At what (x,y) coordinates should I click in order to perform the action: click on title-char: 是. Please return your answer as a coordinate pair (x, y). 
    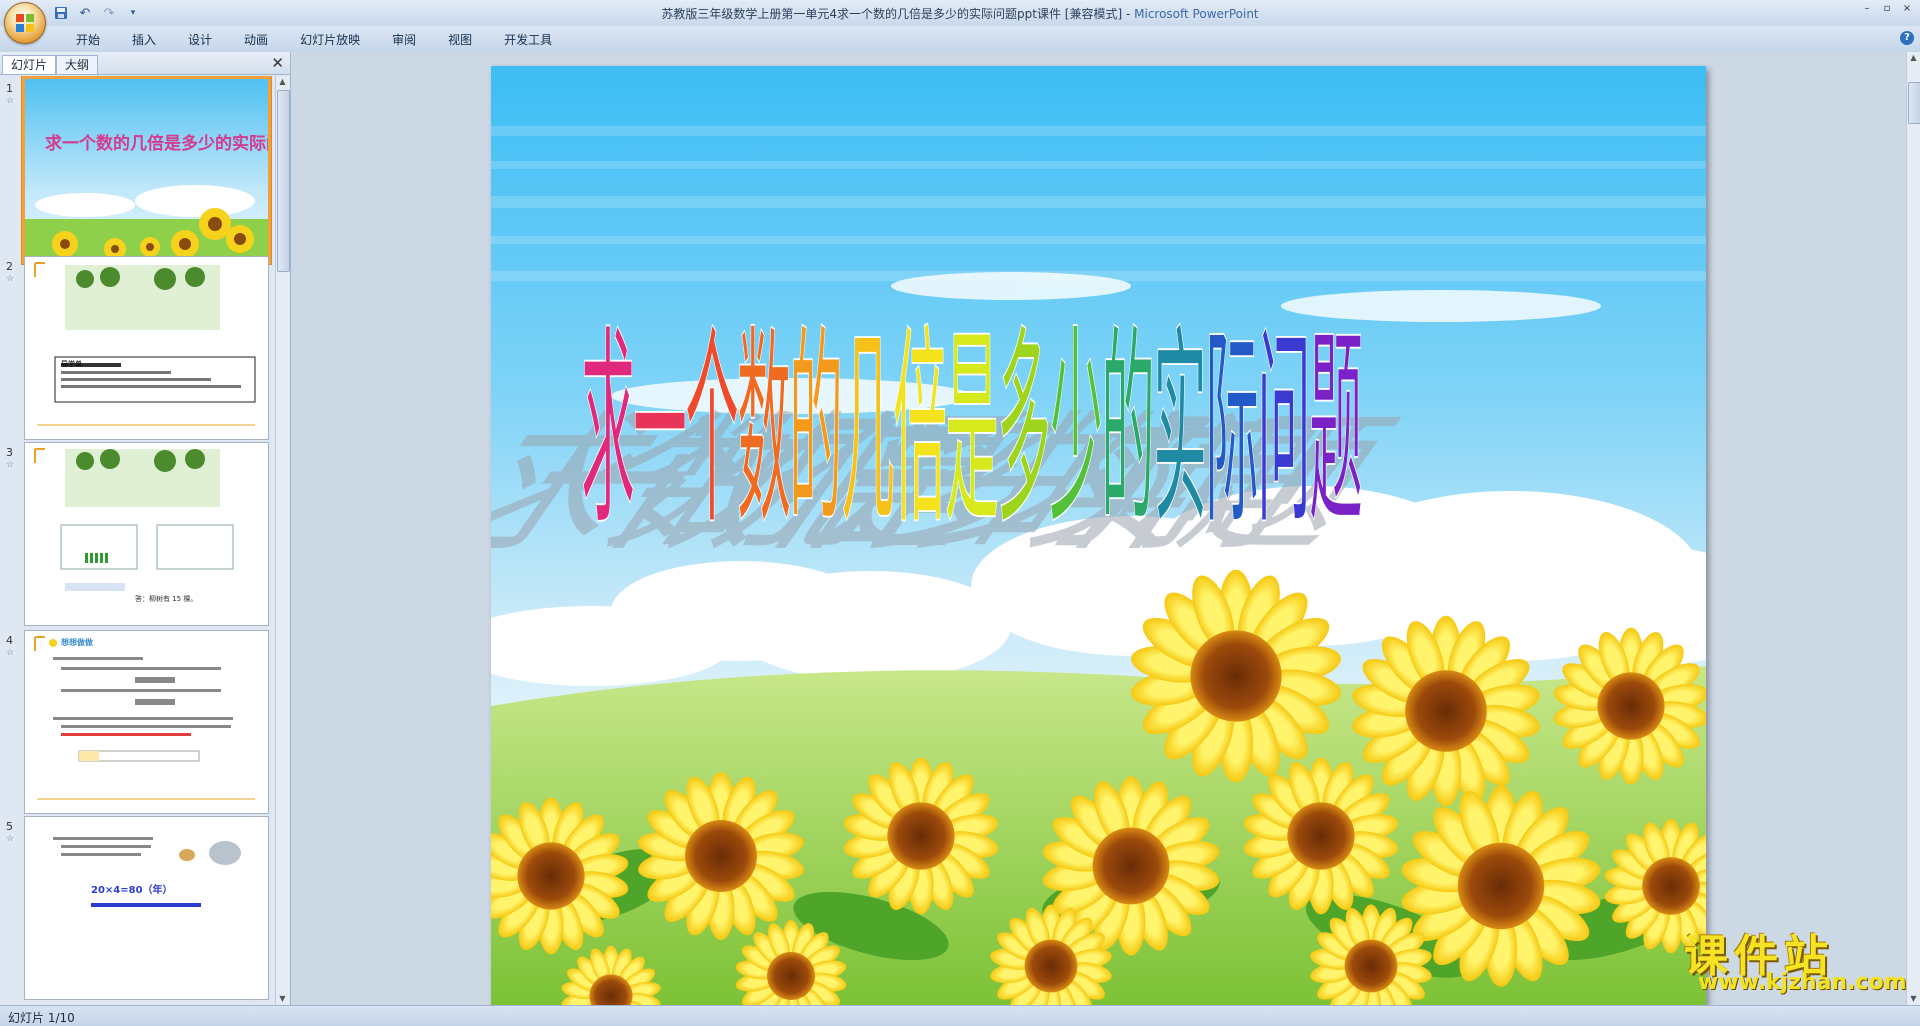
    Looking at the image, I should click on (972, 430).